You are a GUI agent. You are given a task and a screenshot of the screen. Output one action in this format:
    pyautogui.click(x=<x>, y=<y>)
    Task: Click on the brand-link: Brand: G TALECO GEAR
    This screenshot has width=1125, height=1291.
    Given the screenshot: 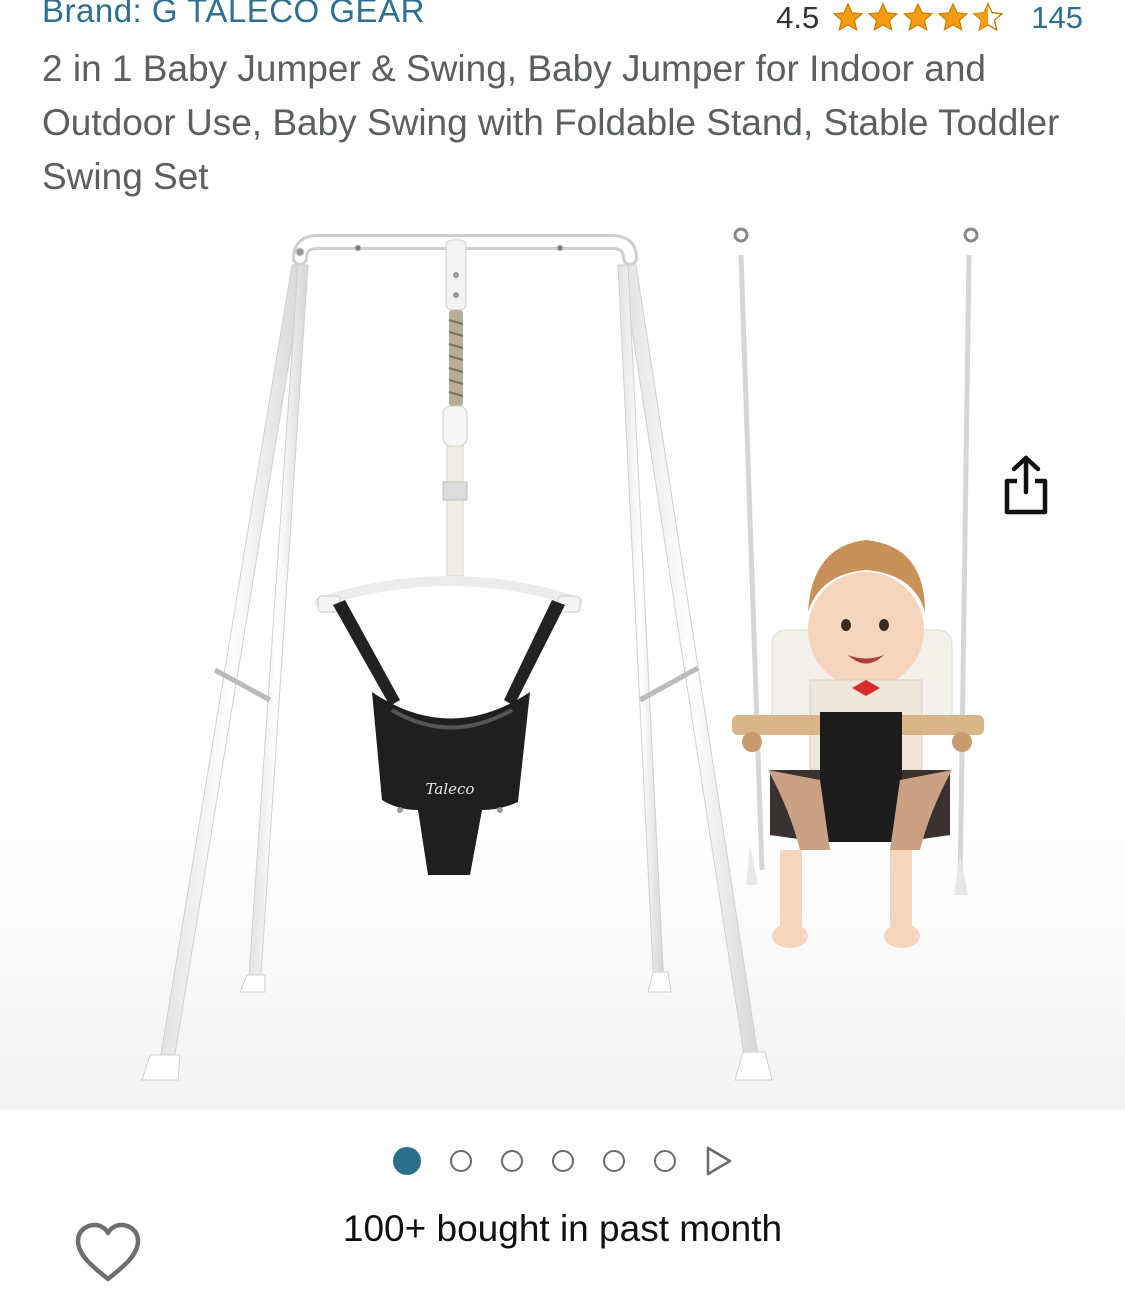 What is the action you would take?
    pyautogui.click(x=233, y=15)
    